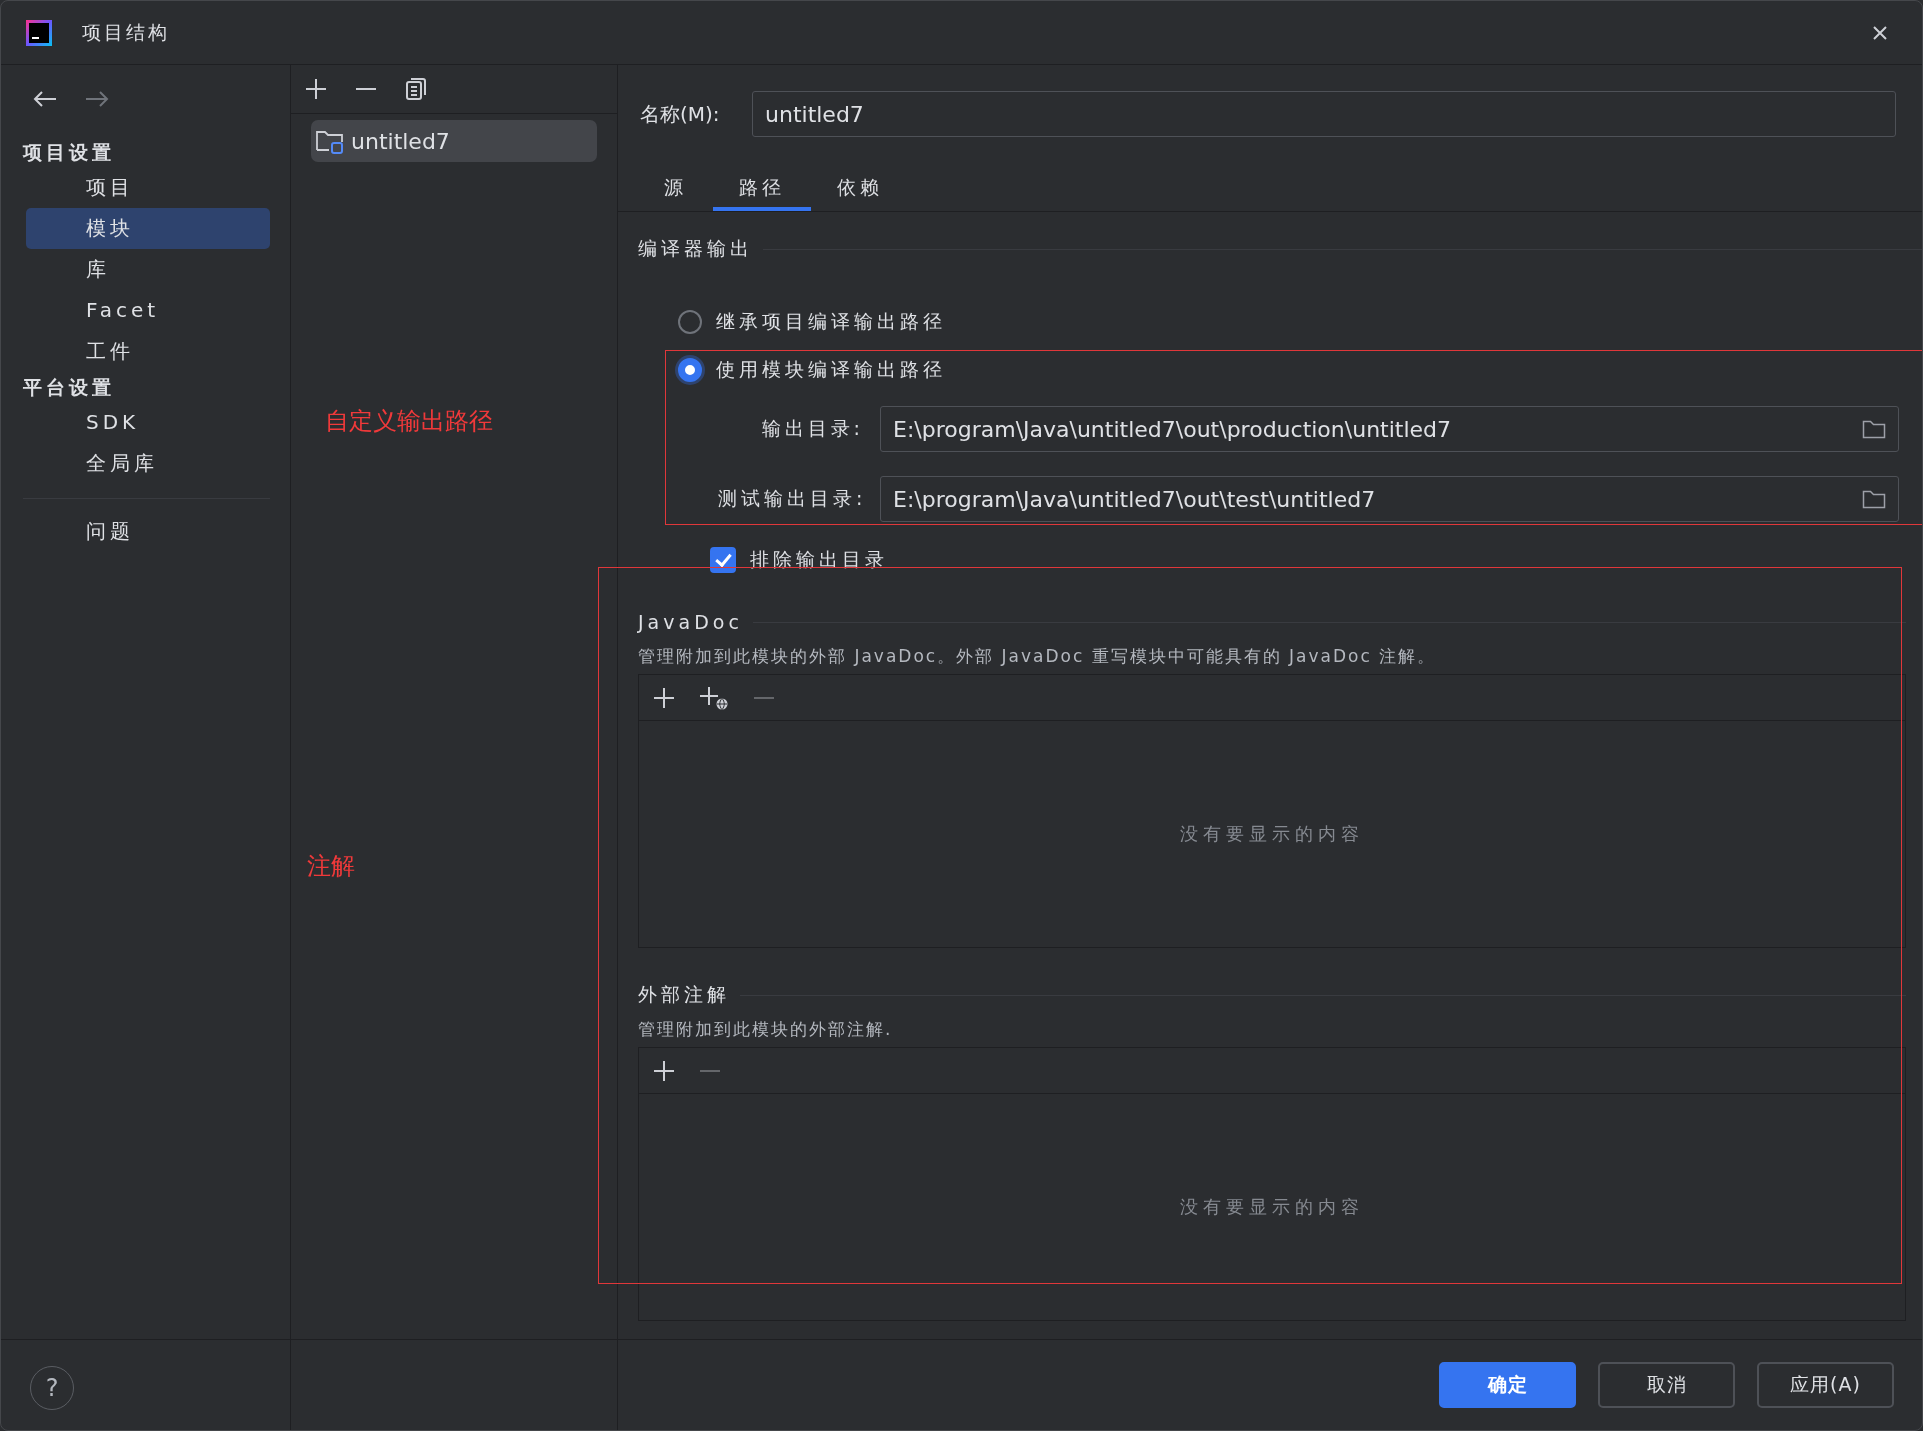  Describe the element at coordinates (762, 189) in the screenshot. I see `tab: 路径` at that location.